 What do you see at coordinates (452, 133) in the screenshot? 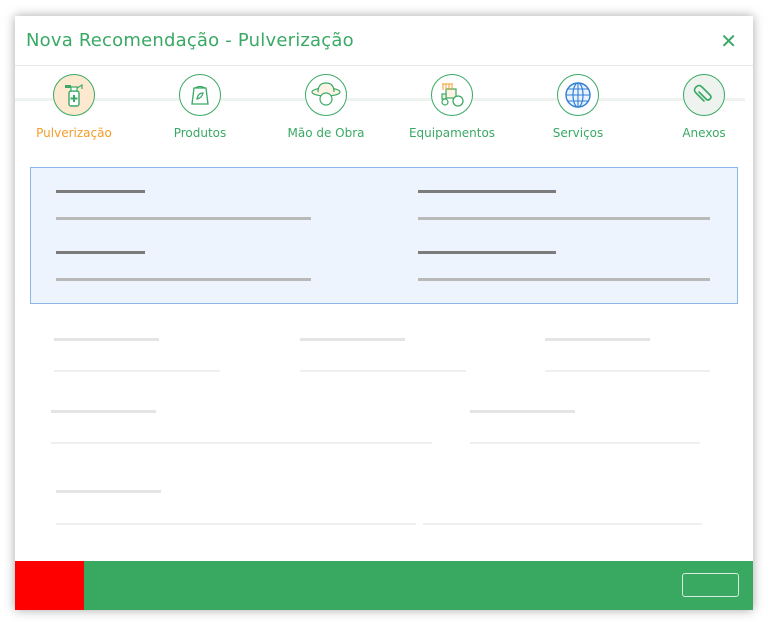
I see `step-label: Equipamentos` at bounding box center [452, 133].